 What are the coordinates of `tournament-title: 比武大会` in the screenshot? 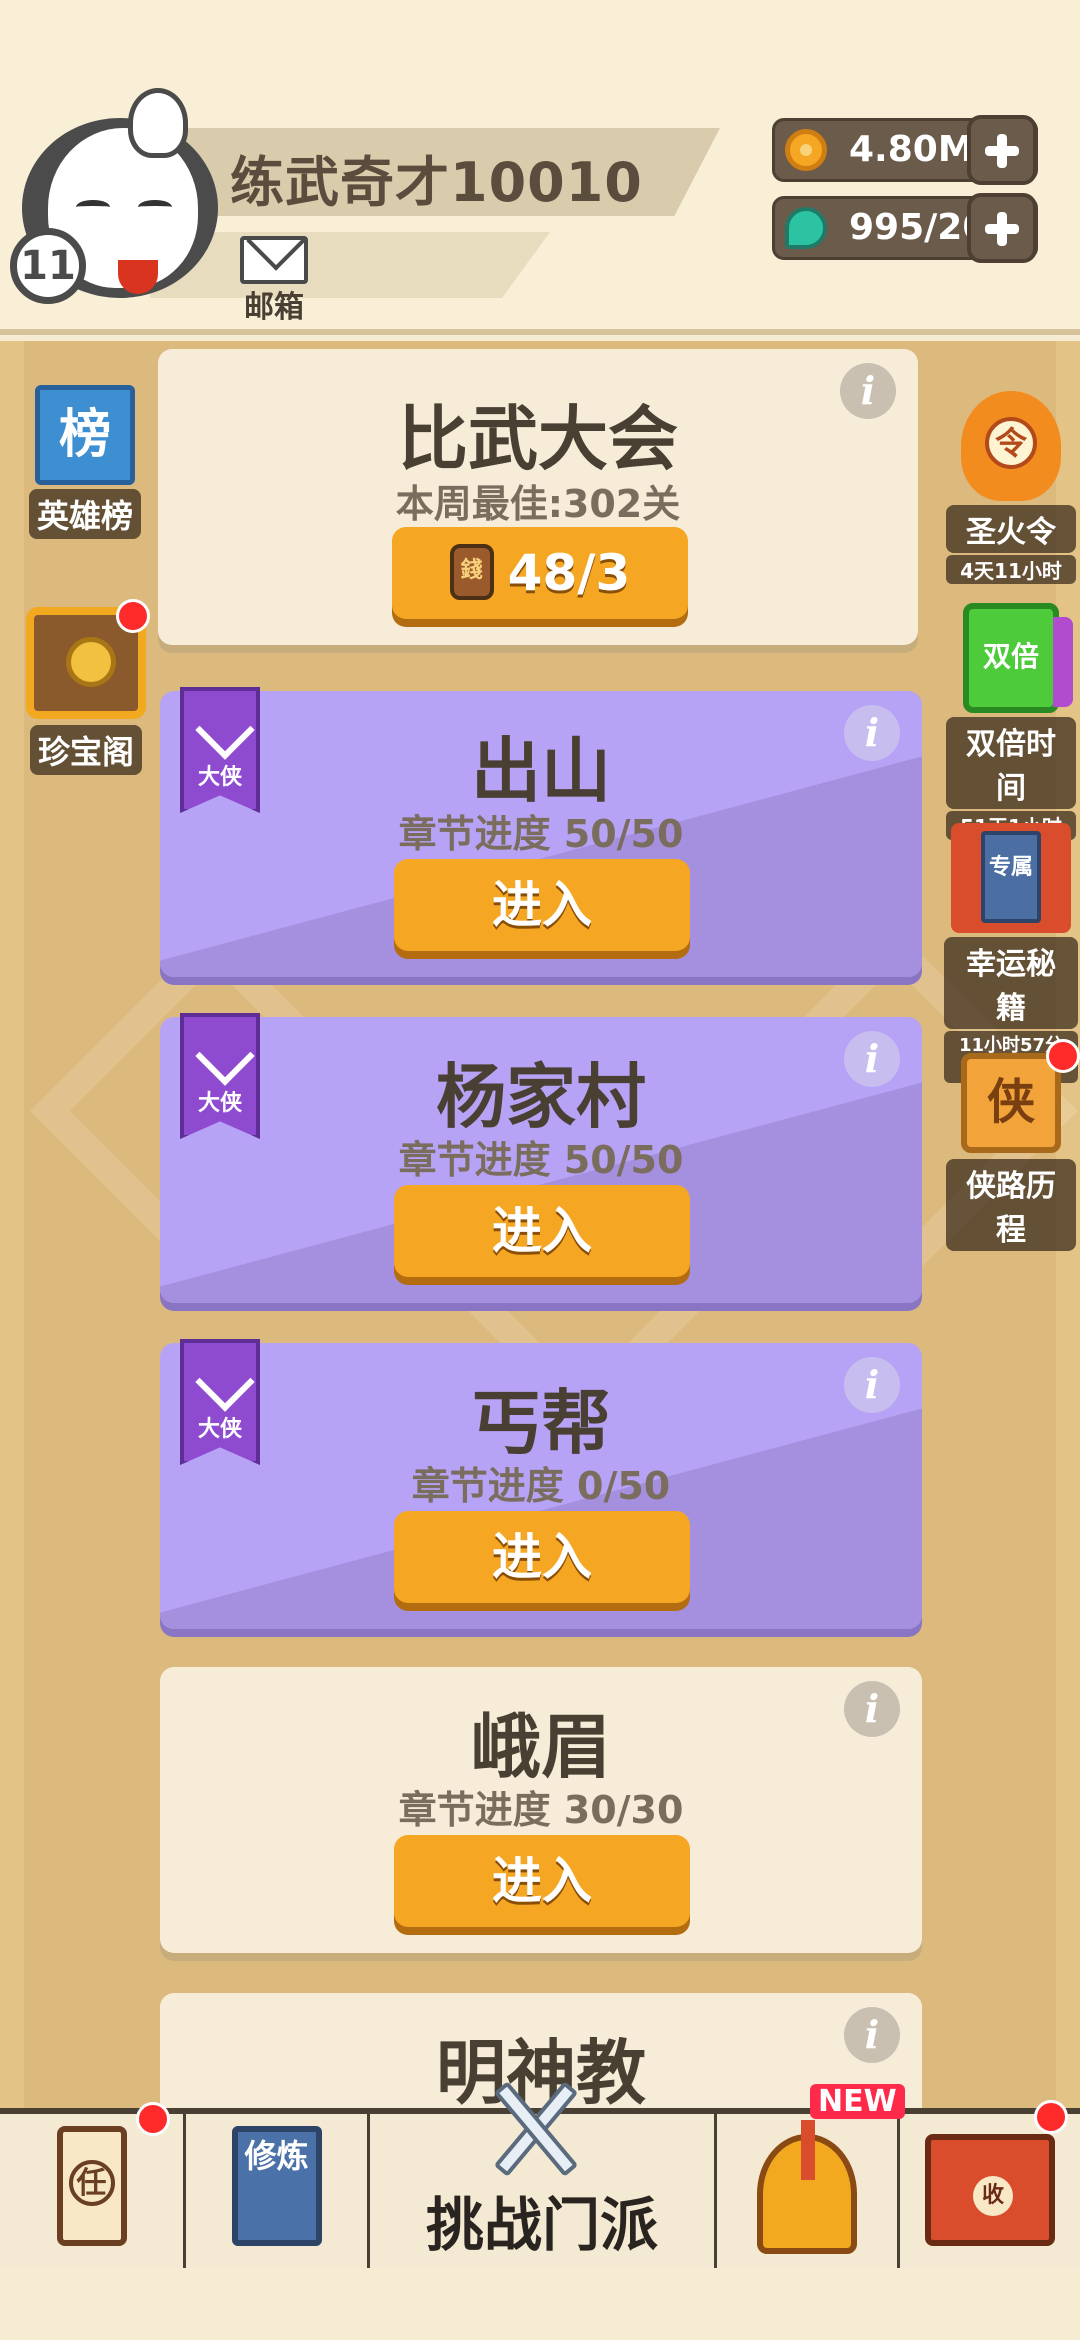 It's located at (538, 439).